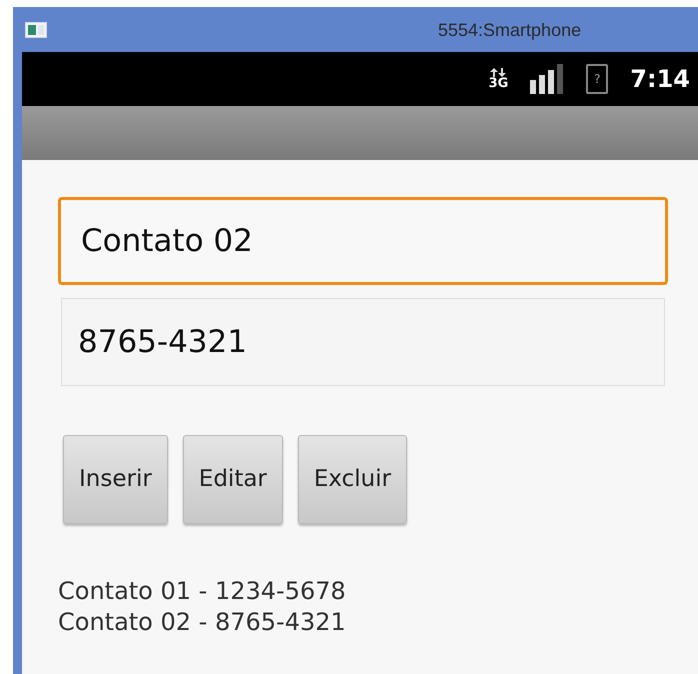  What do you see at coordinates (36, 30) in the screenshot?
I see `app-icon` at bounding box center [36, 30].